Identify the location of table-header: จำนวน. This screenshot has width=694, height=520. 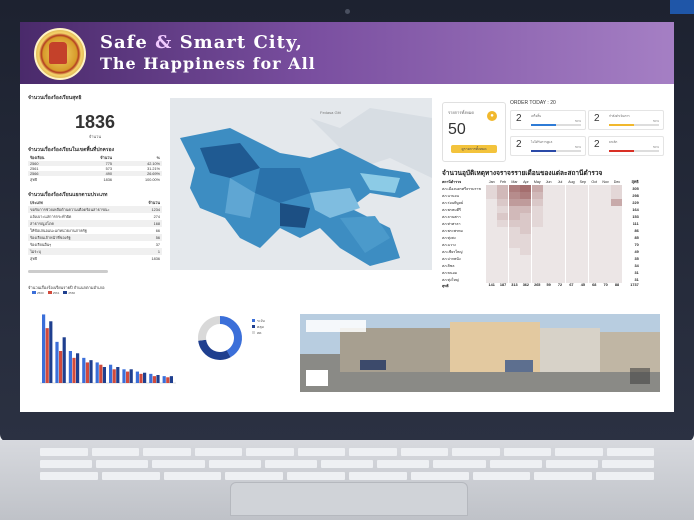
(106, 157).